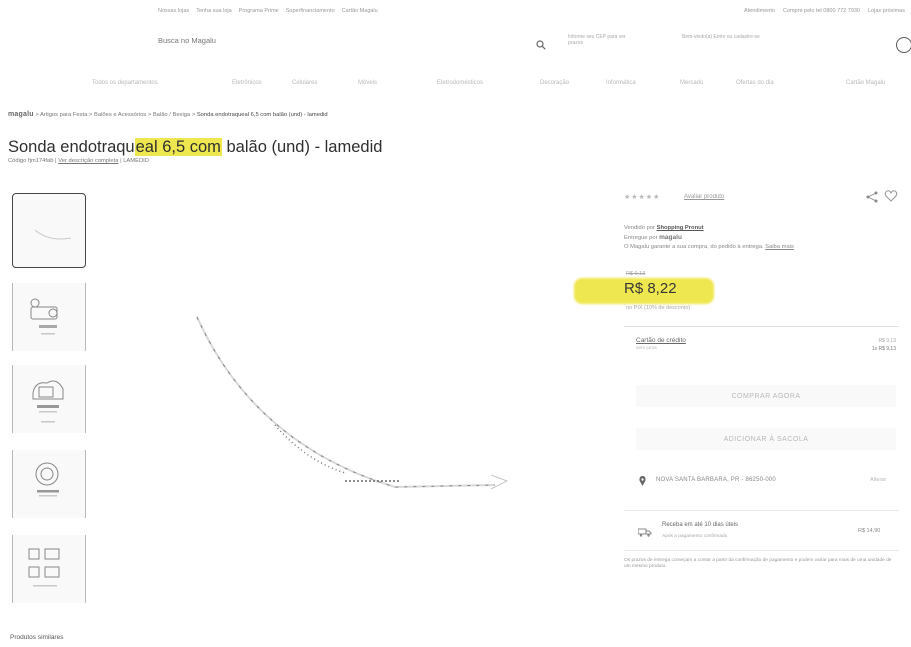  What do you see at coordinates (88, 161) in the screenshot?
I see `full-description-link: Ver descrição completa` at bounding box center [88, 161].